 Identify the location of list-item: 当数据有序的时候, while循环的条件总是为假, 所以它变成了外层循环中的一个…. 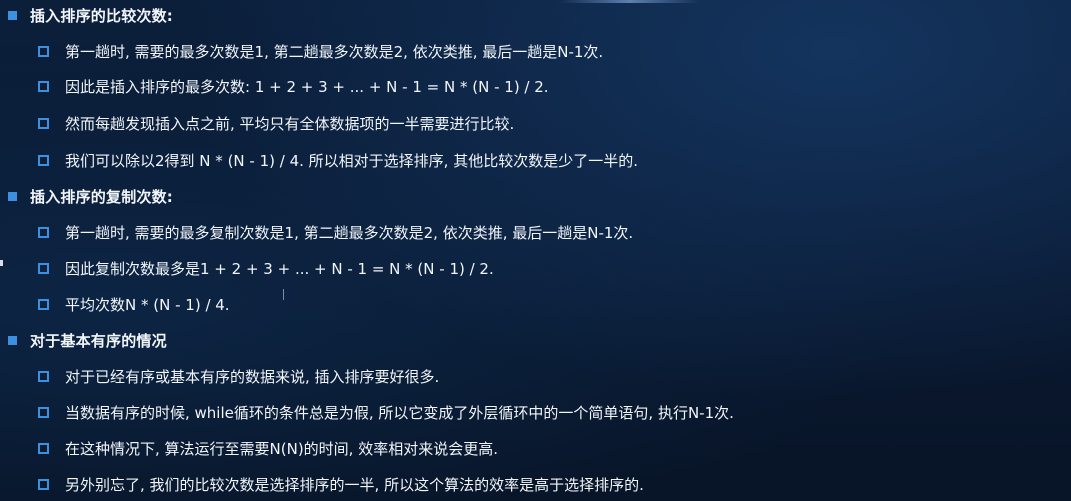
(386, 412).